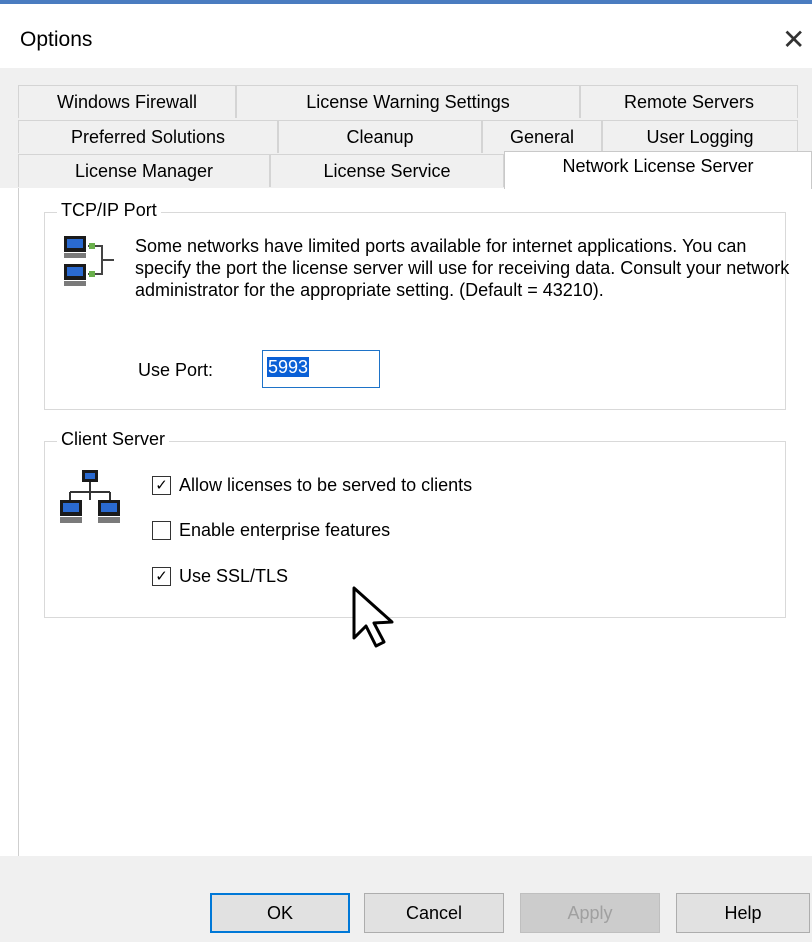 This screenshot has width=812, height=942. What do you see at coordinates (127, 101) in the screenshot?
I see `tab-windows-firewall: Windows Firewall` at bounding box center [127, 101].